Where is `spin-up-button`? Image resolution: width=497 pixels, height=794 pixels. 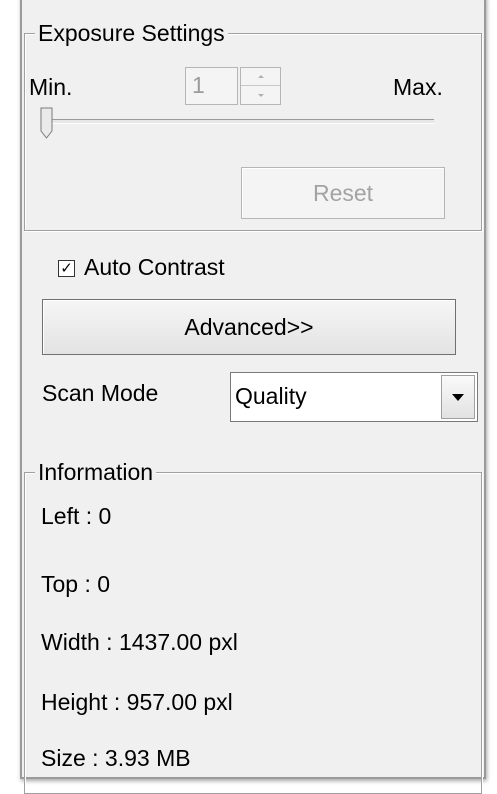
spin-up-button is located at coordinates (260, 77).